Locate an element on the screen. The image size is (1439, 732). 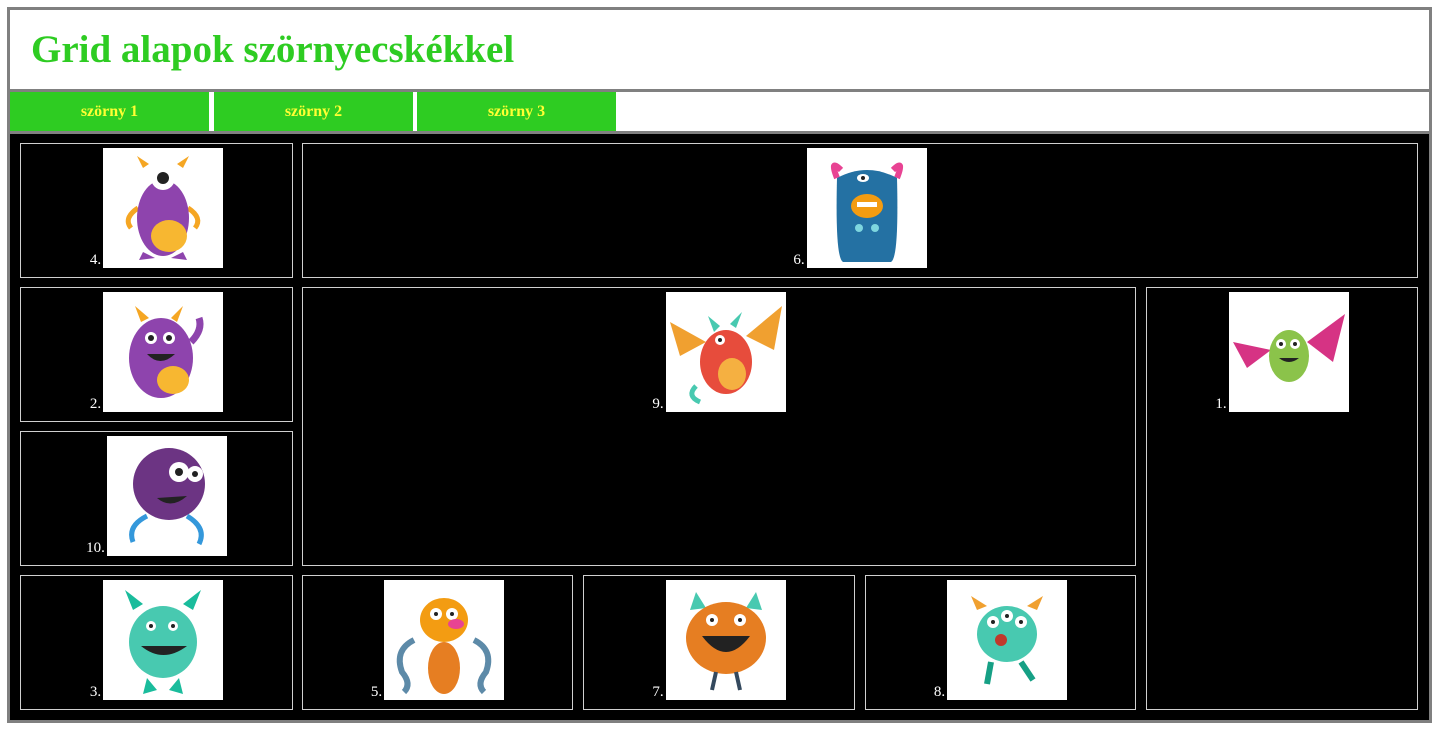
cell-number: 1. is located at coordinates (1221, 404).